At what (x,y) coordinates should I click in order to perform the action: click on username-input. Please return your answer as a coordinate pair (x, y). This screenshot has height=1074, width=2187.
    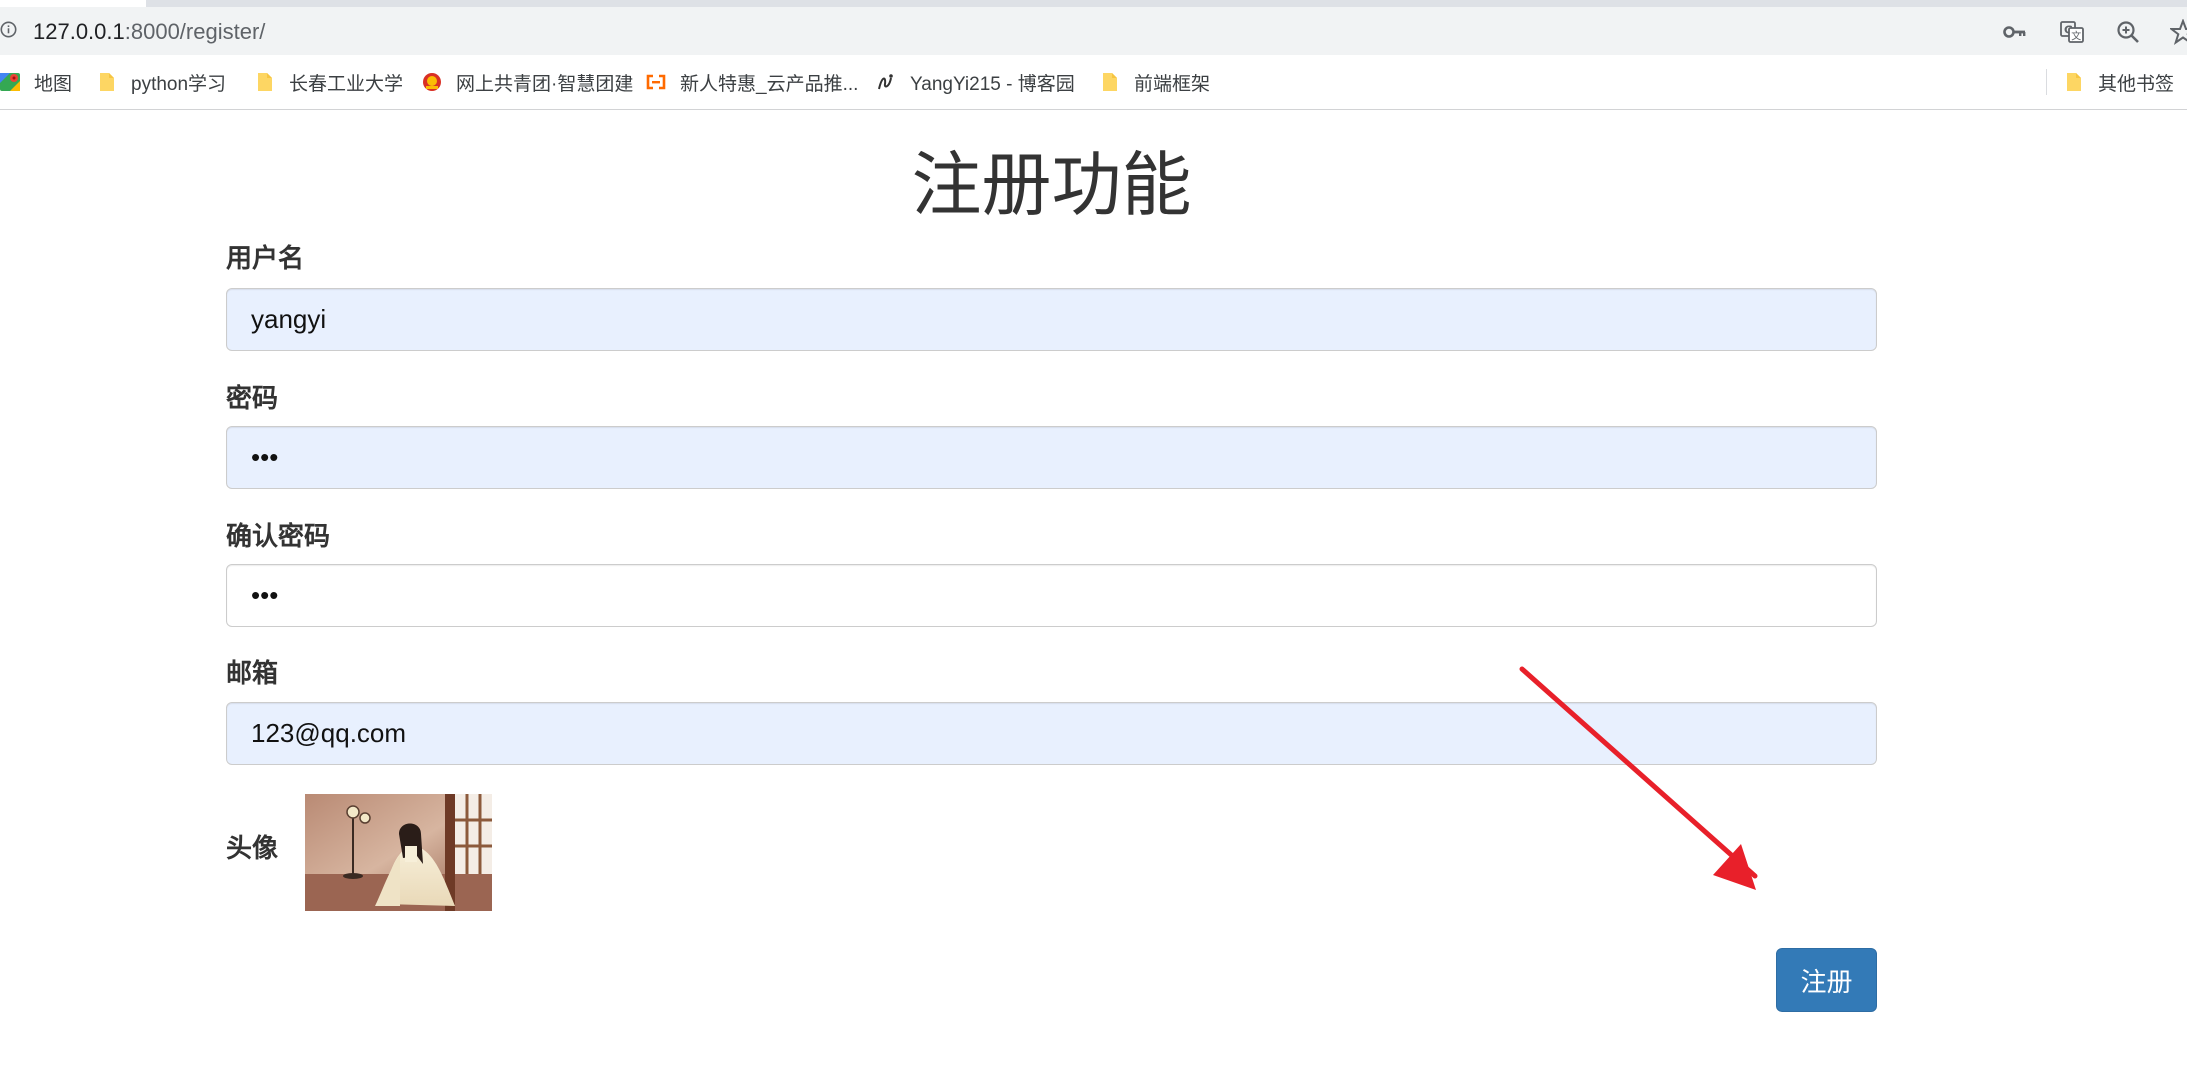
    Looking at the image, I should click on (1051, 319).